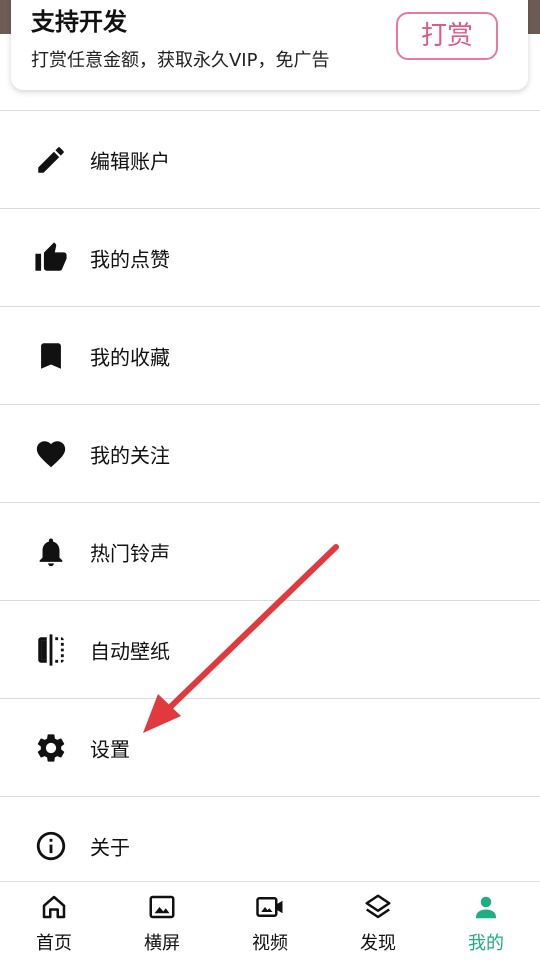 The image size is (540, 960). What do you see at coordinates (270, 453) in the screenshot?
I see `menu-item-my-follows: 我的关注` at bounding box center [270, 453].